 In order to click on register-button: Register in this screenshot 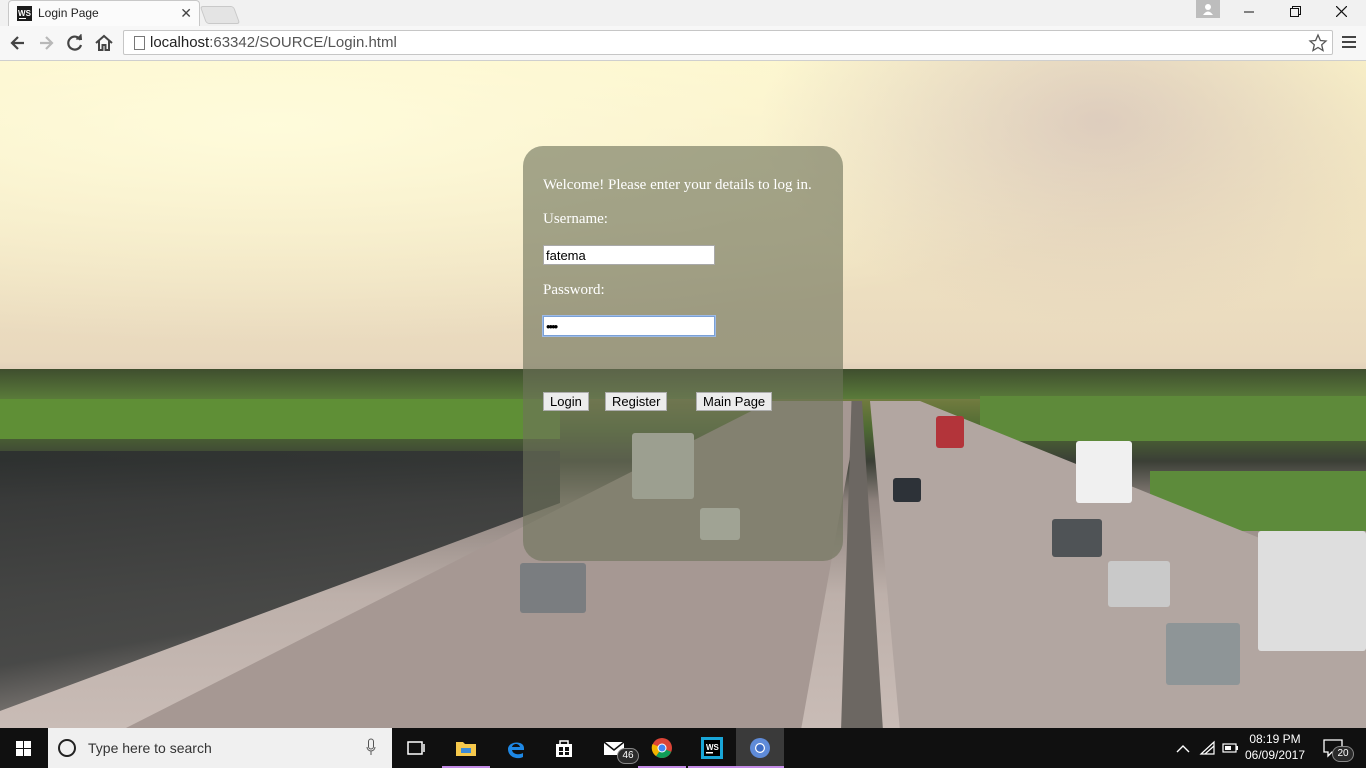, I will do `click(636, 401)`.